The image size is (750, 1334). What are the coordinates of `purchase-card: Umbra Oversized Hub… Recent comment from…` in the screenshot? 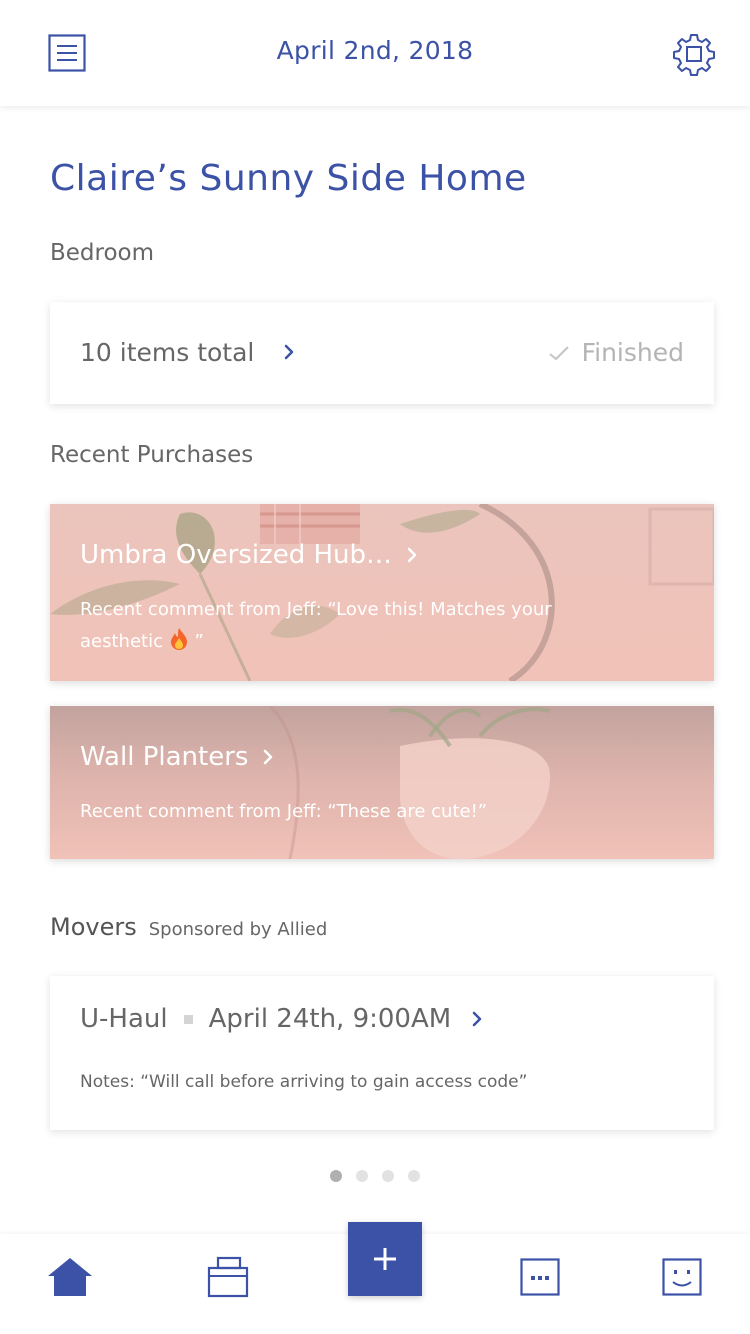 It's located at (382, 592).